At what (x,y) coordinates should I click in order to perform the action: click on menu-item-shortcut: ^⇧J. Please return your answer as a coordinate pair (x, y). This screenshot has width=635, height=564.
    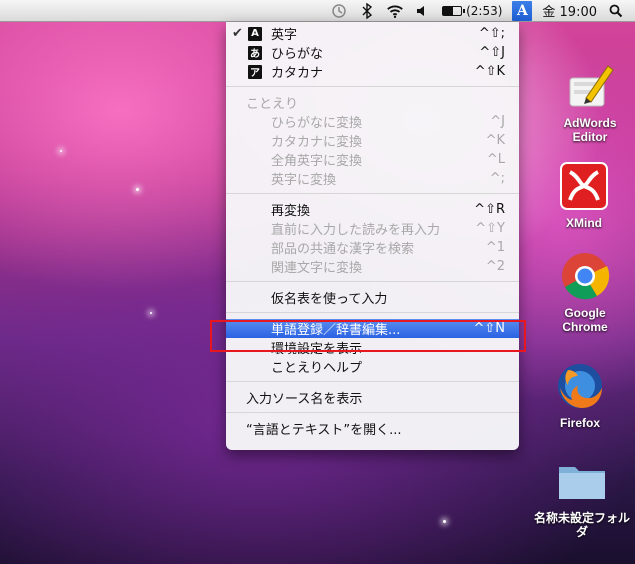
    Looking at the image, I should click on (492, 52).